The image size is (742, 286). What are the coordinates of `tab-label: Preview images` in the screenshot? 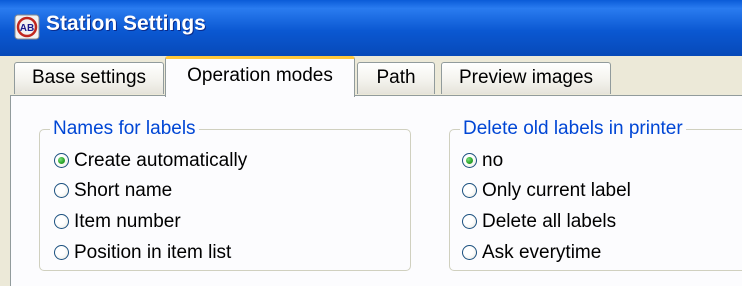 It's located at (526, 77).